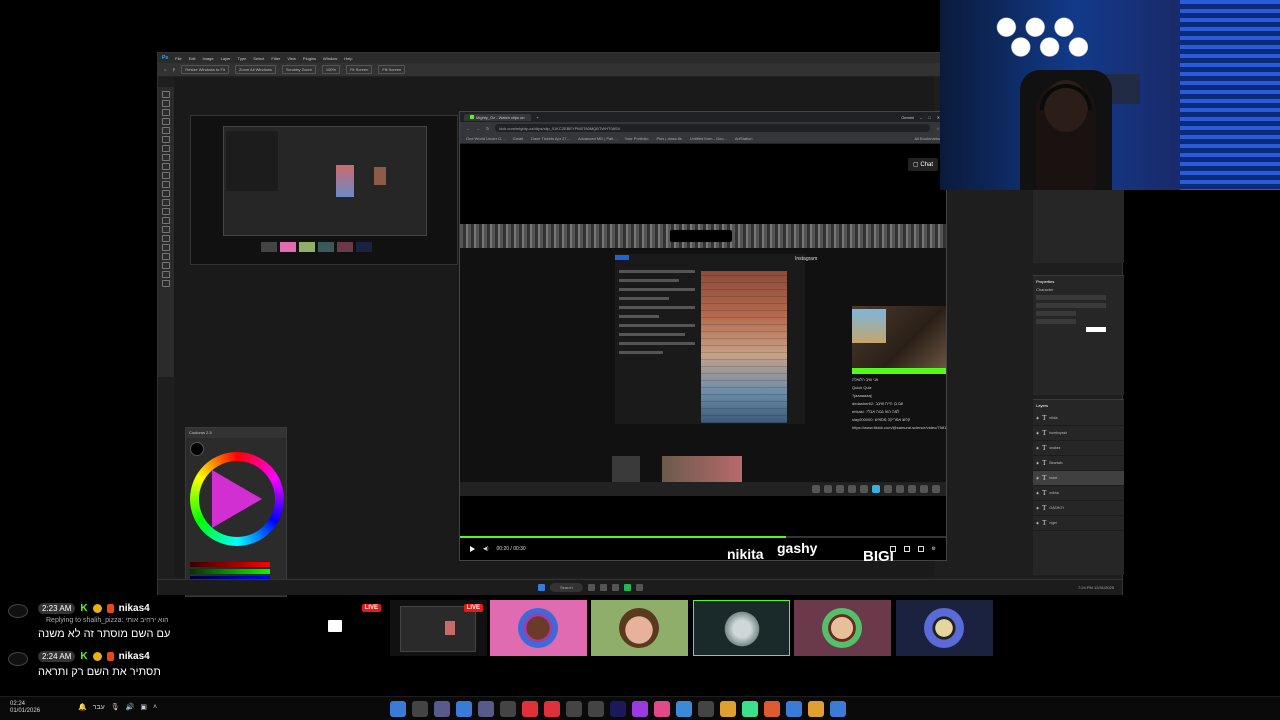  Describe the element at coordinates (166, 130) in the screenshot. I see `crop-tool-icon` at that location.